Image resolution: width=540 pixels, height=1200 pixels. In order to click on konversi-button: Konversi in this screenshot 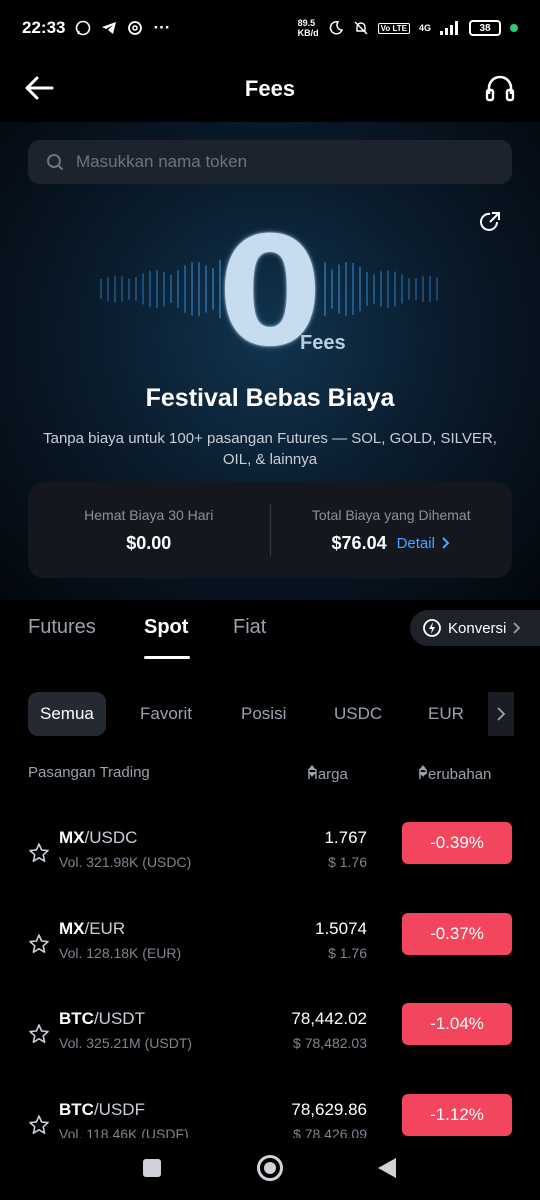, I will do `click(475, 628)`.